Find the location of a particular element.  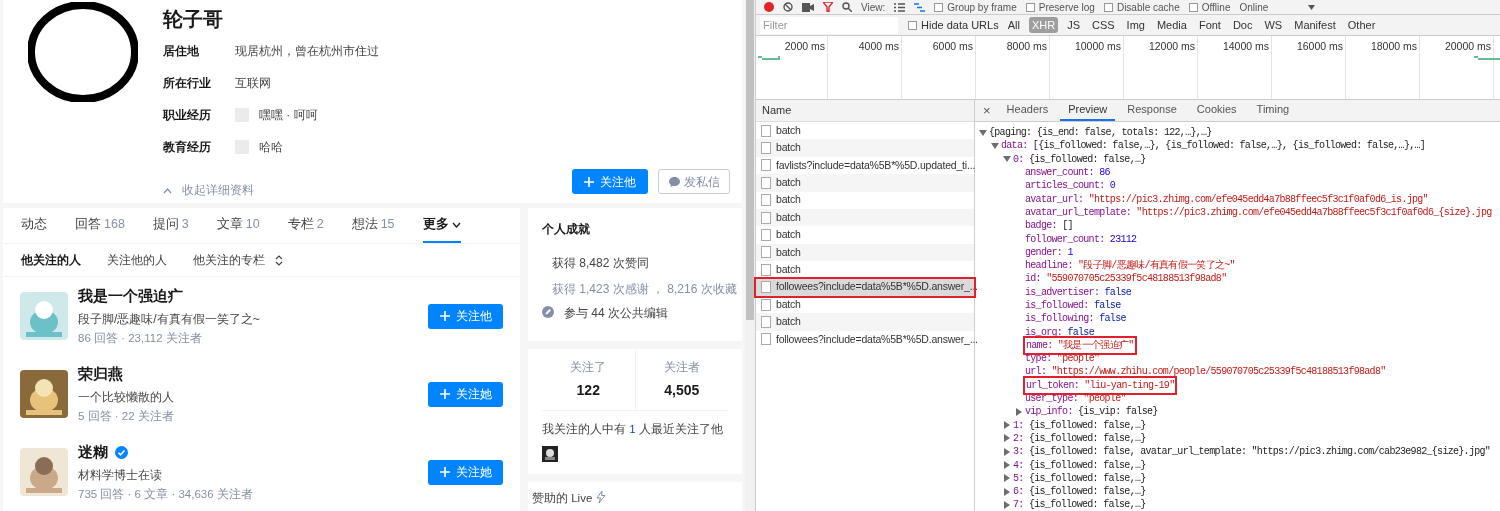

type-filter: CSS is located at coordinates (1103, 25).